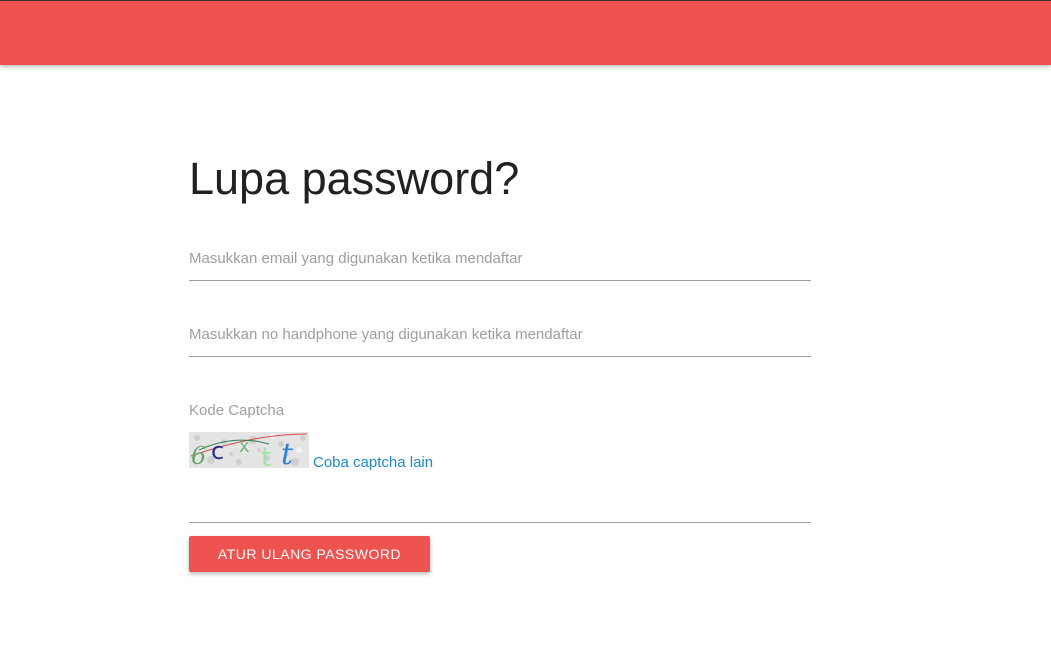 This screenshot has width=1051, height=651. What do you see at coordinates (198, 455) in the screenshot?
I see `svg-text: 6` at bounding box center [198, 455].